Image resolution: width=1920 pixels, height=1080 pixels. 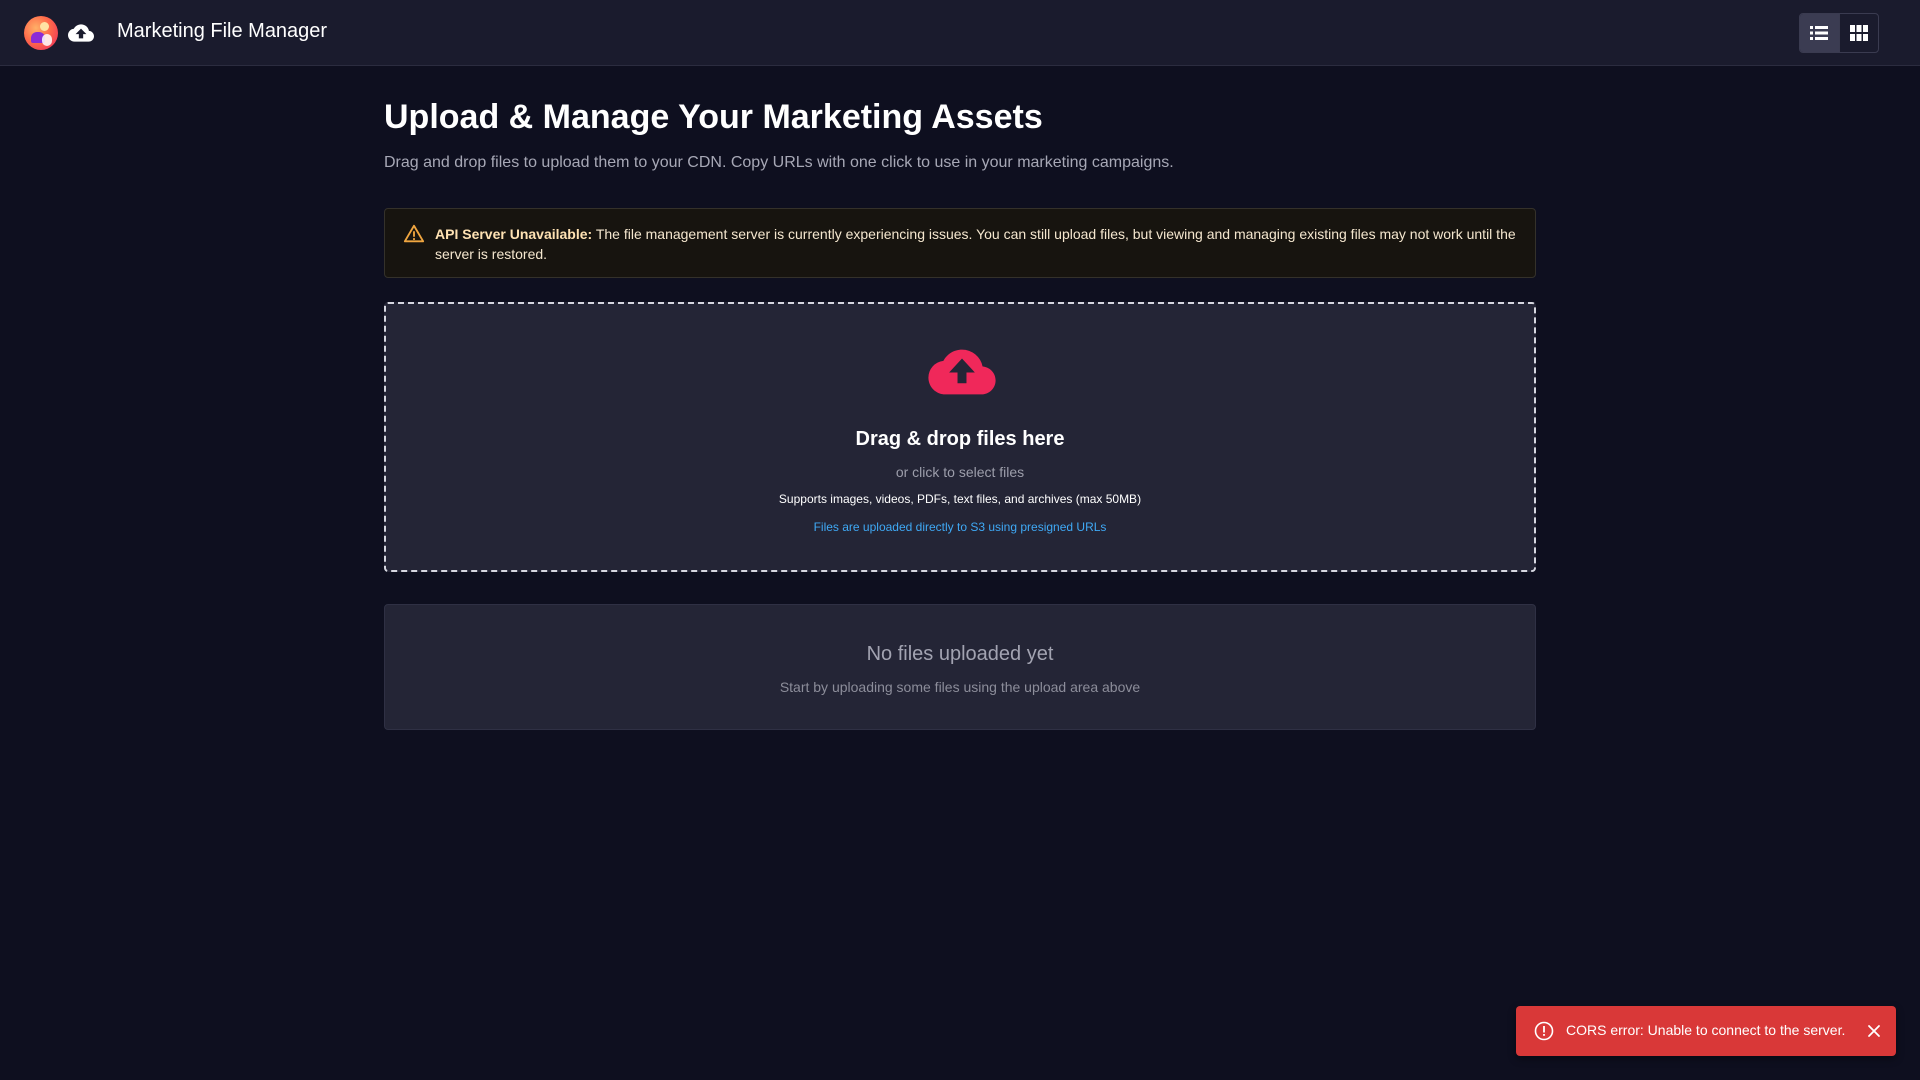 I want to click on list-view-button, so click(x=1819, y=33).